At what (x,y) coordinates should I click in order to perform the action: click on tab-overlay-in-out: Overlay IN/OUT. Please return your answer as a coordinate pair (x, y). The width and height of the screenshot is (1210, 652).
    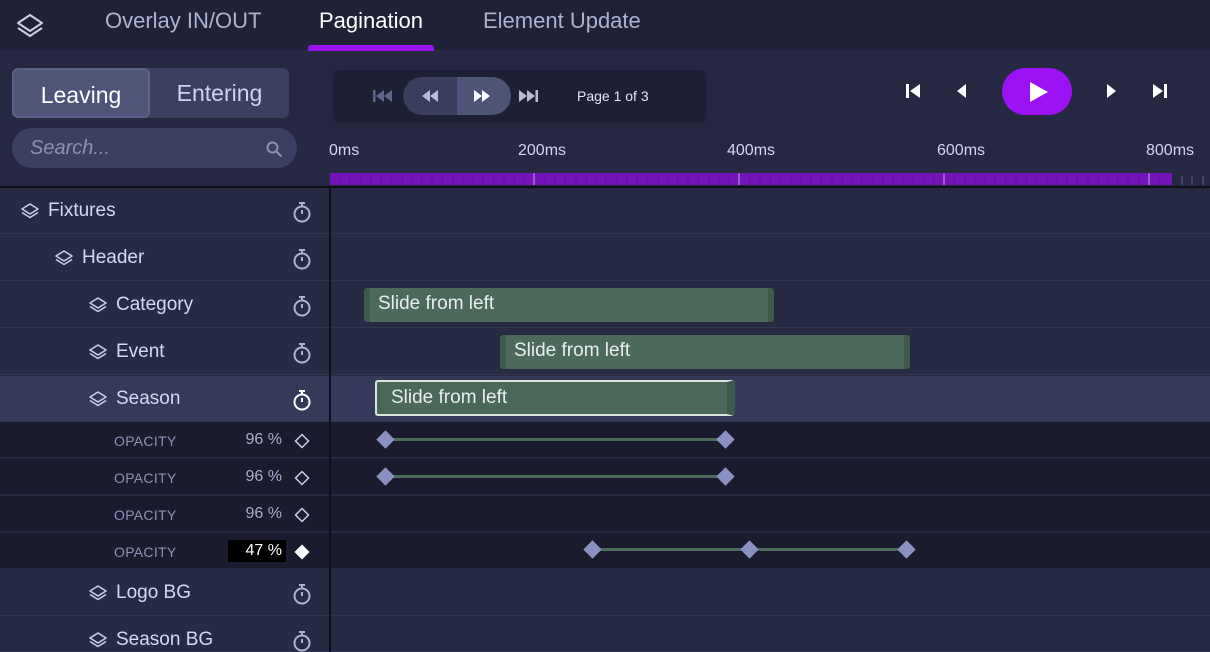
    Looking at the image, I should click on (183, 29).